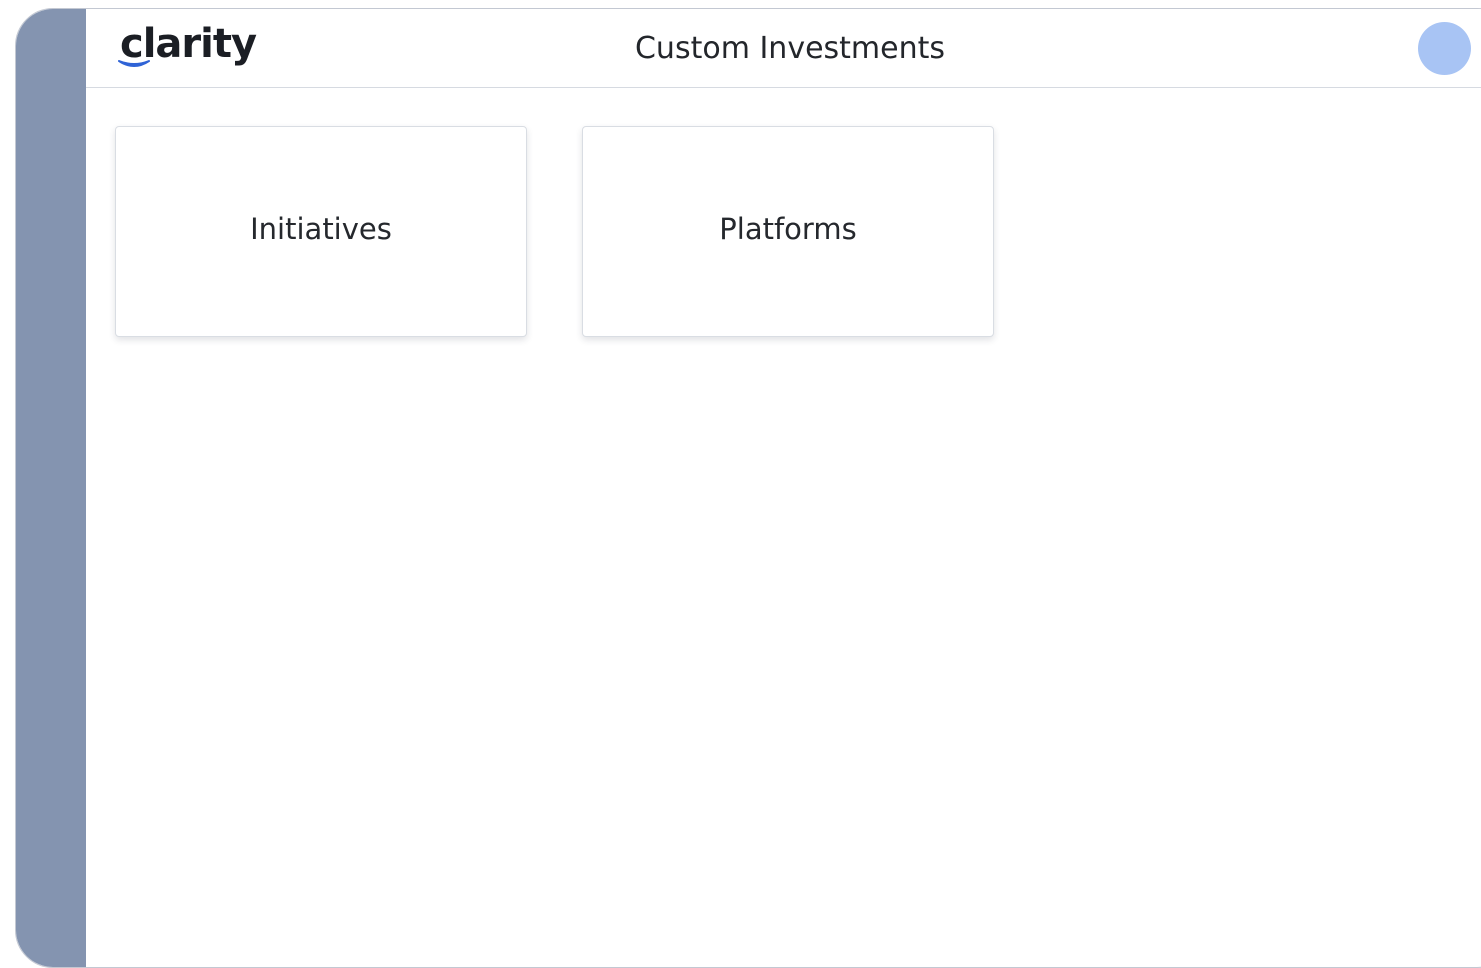  Describe the element at coordinates (788, 228) in the screenshot. I see `card-label: Platforms` at that location.